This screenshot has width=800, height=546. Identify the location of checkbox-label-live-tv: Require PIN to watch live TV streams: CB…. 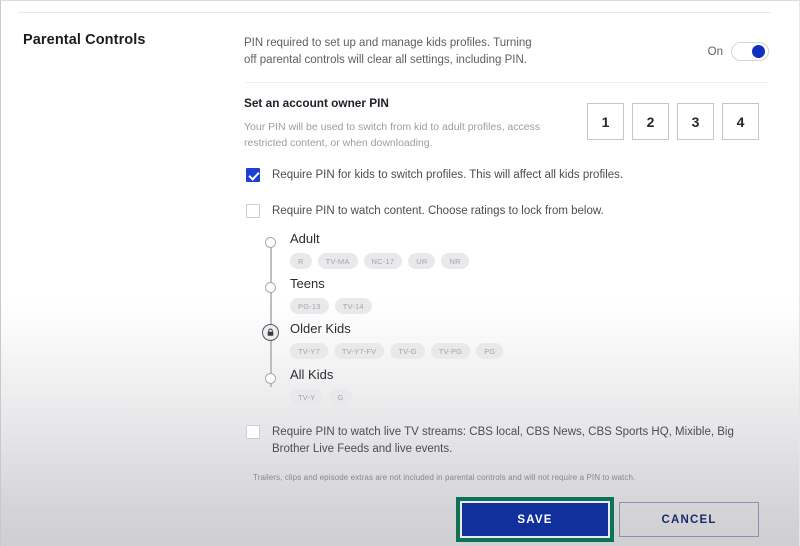
(503, 440).